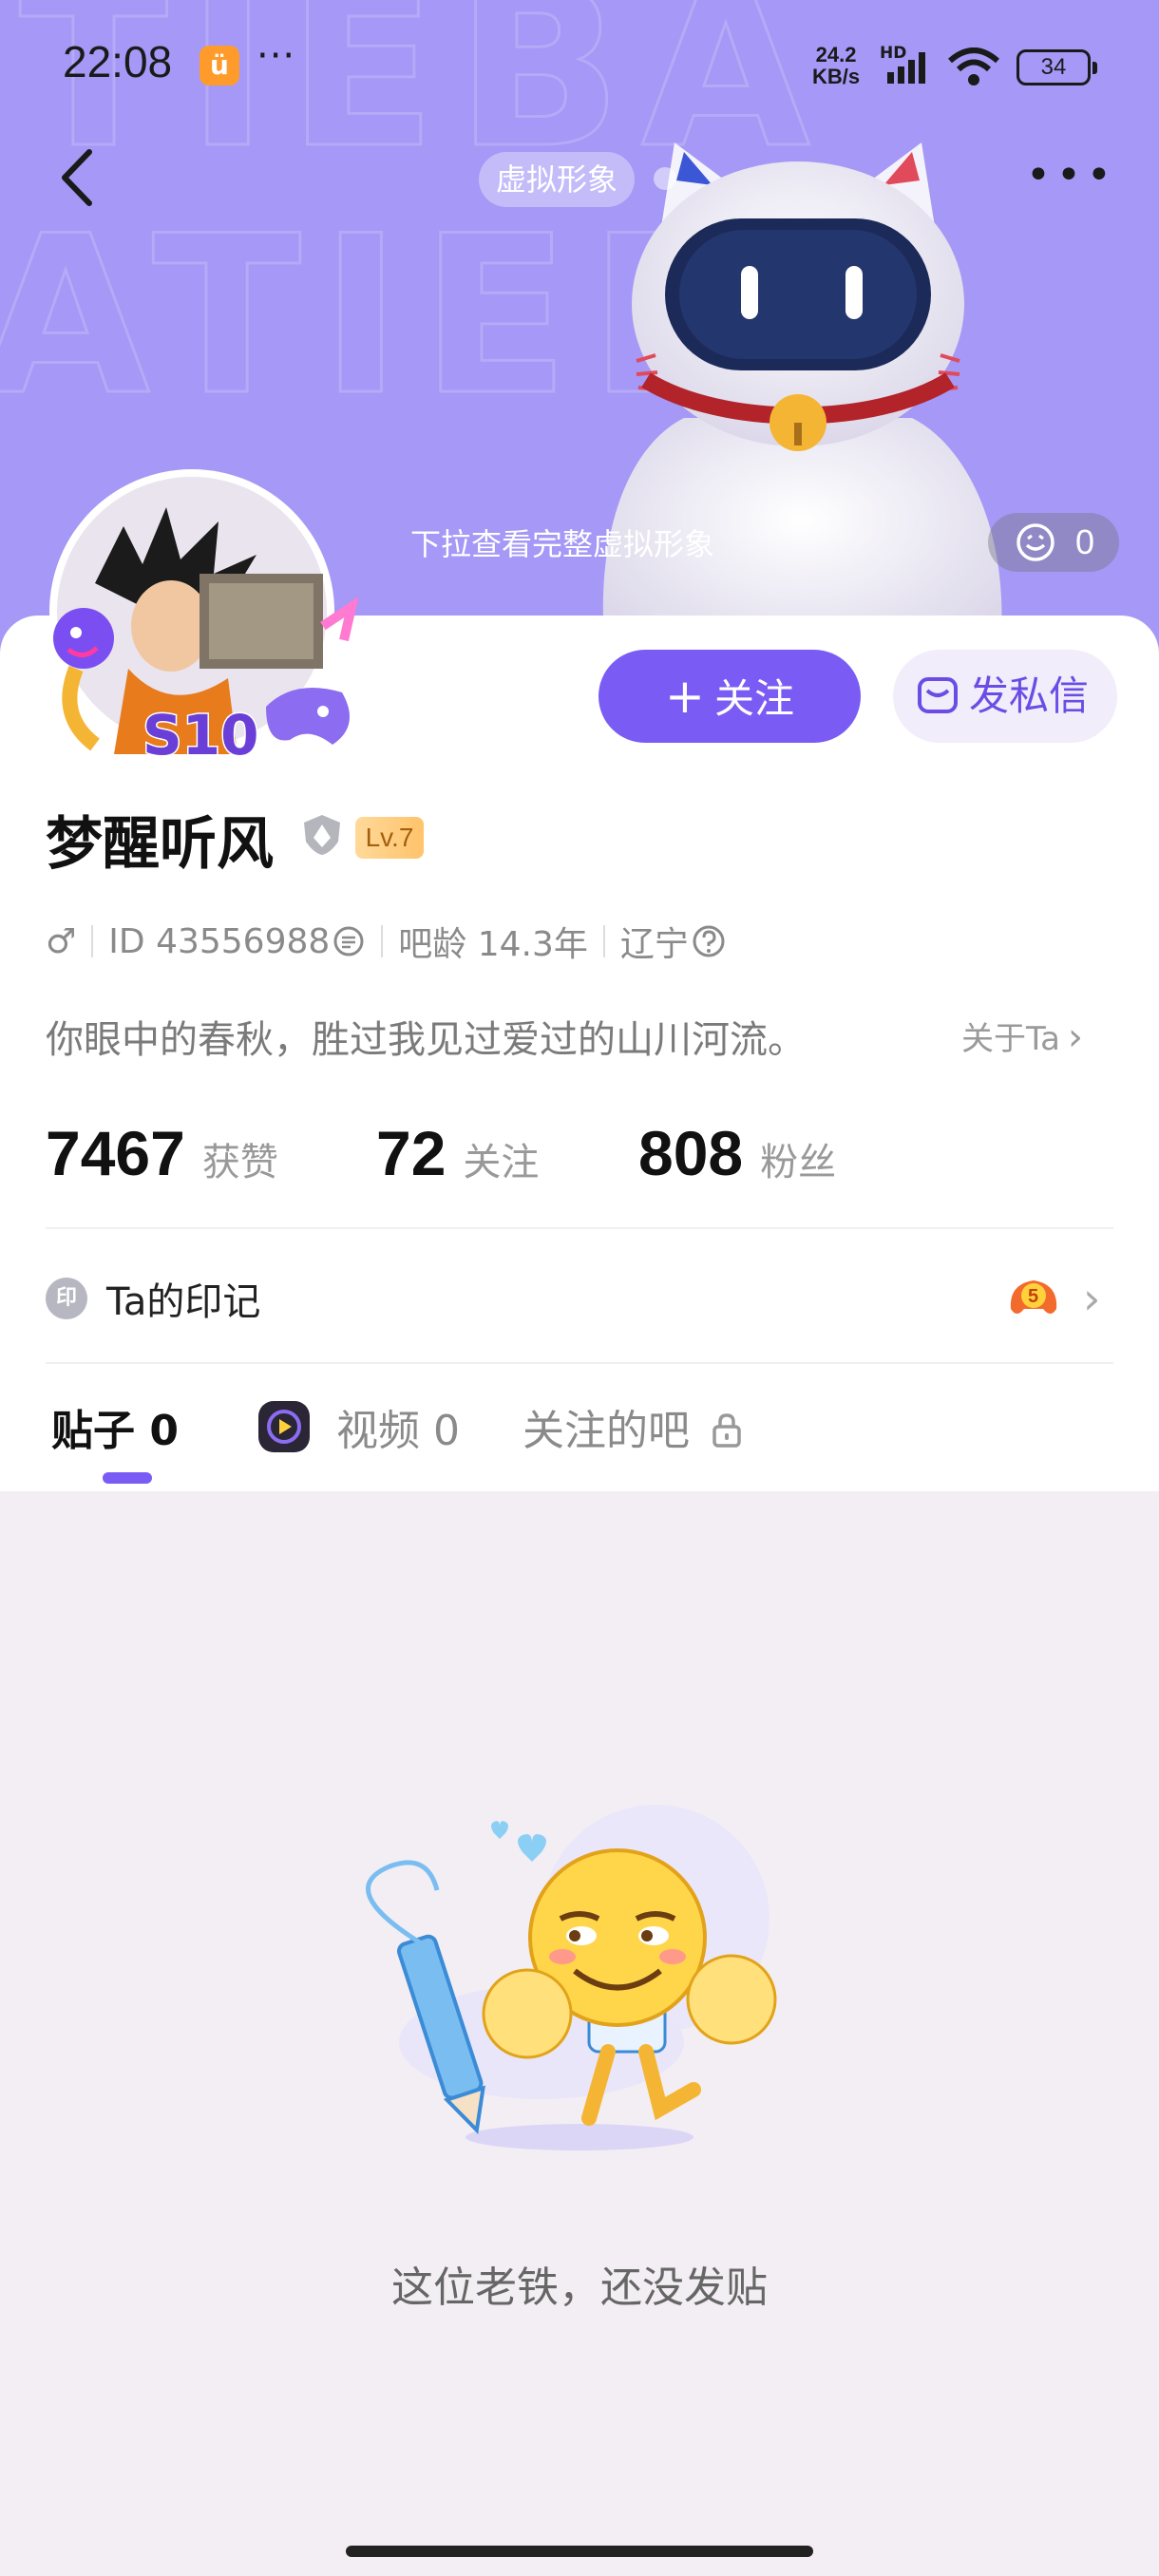 The width and height of the screenshot is (1159, 2576). I want to click on virtual-avatar-cat-image, so click(798, 403).